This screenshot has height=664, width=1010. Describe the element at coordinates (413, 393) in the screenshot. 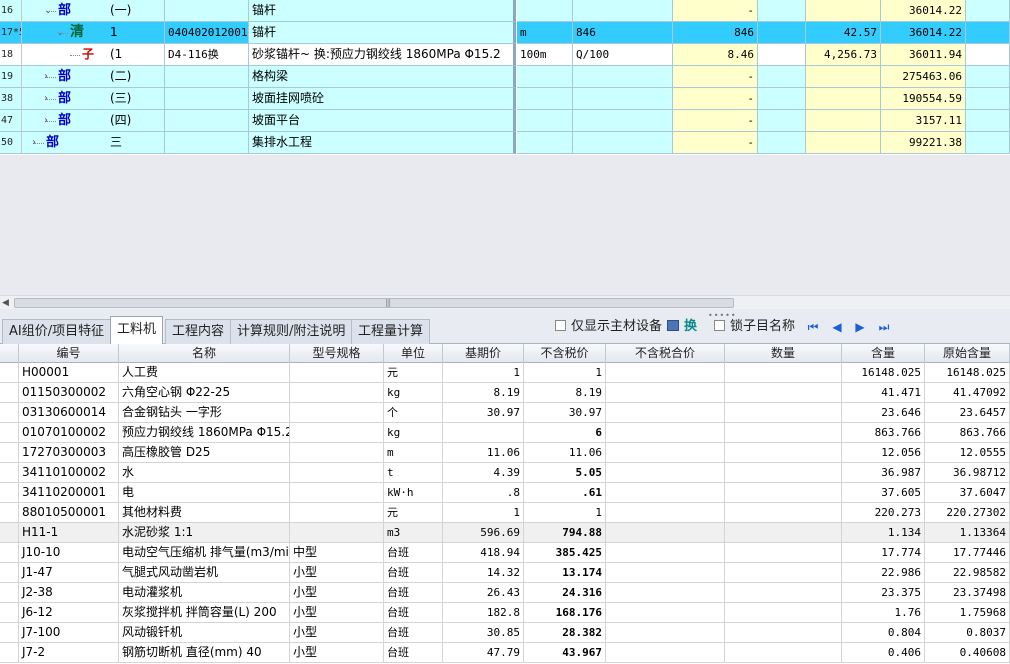

I see `material-unit-cell: kg` at that location.